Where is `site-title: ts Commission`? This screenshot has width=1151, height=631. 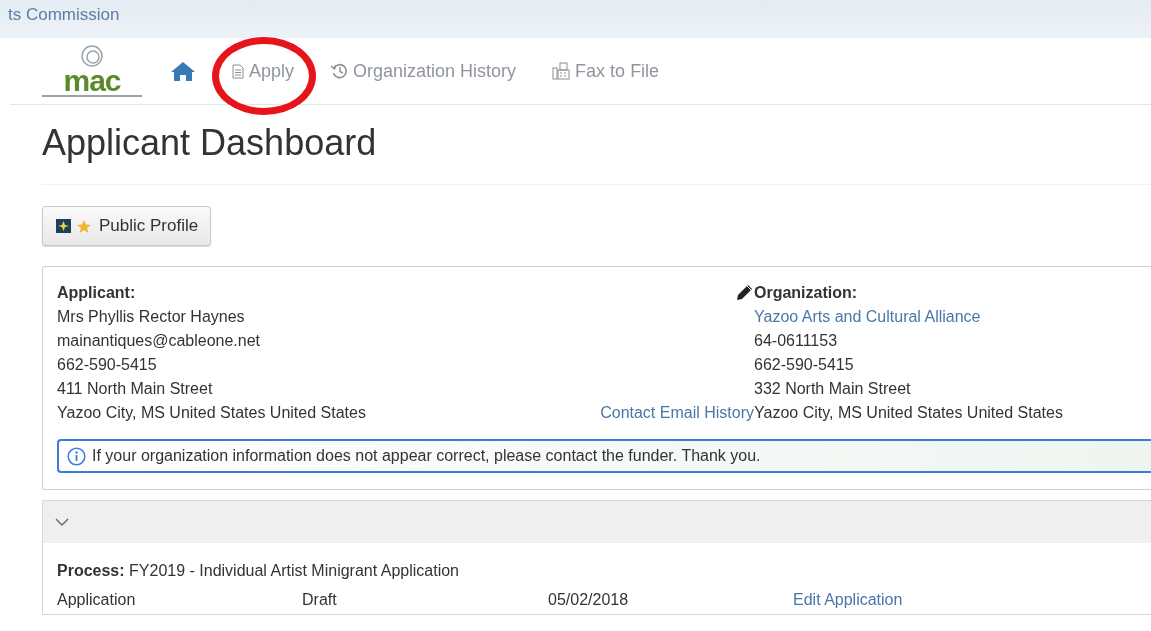
site-title: ts Commission is located at coordinates (64, 14).